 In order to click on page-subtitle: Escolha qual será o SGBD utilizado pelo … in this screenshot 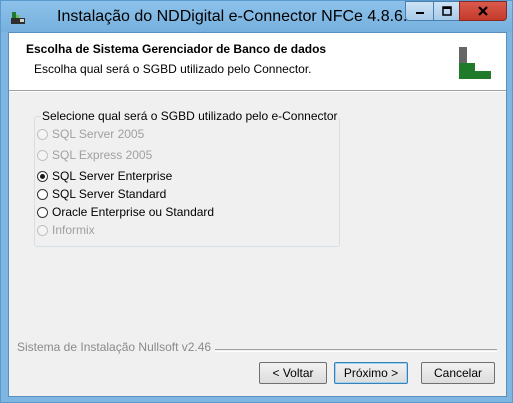, I will do `click(173, 69)`.